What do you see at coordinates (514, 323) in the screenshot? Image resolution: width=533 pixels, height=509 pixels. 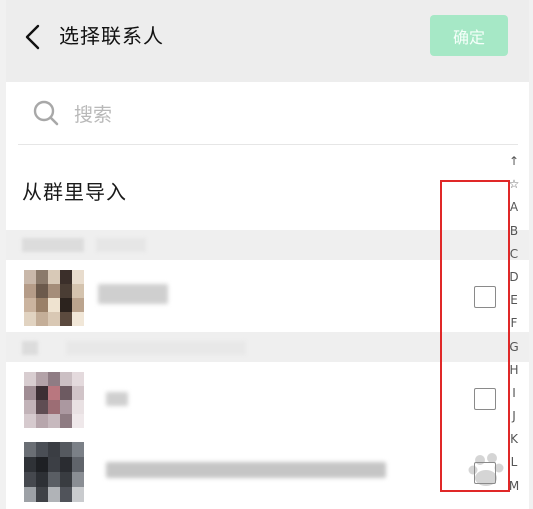 I see `index-item-f: F` at bounding box center [514, 323].